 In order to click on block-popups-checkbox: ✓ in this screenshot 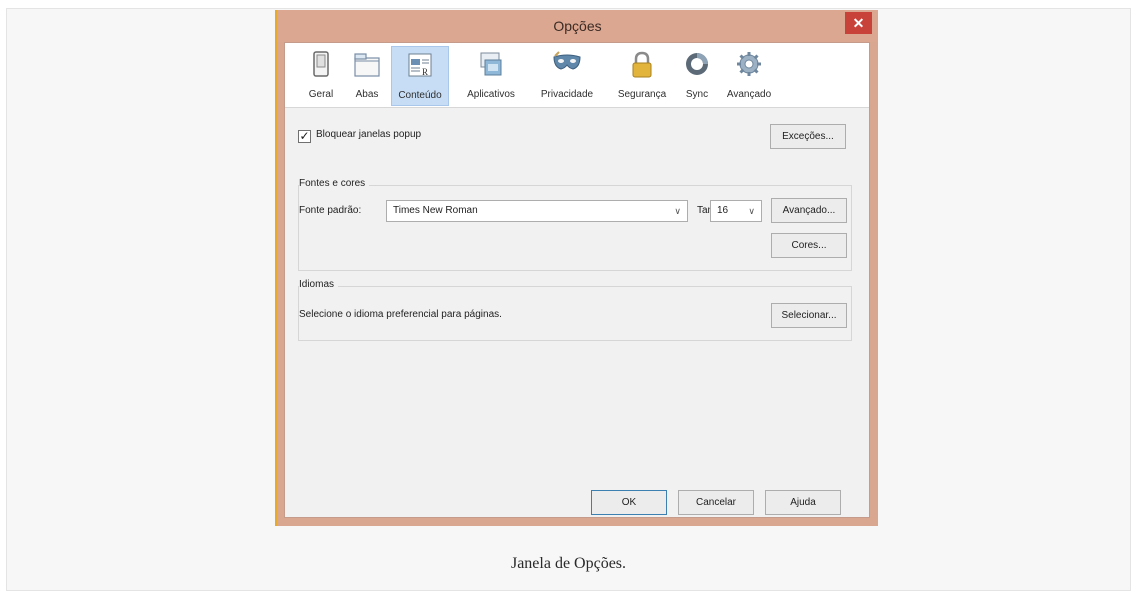, I will do `click(304, 136)`.